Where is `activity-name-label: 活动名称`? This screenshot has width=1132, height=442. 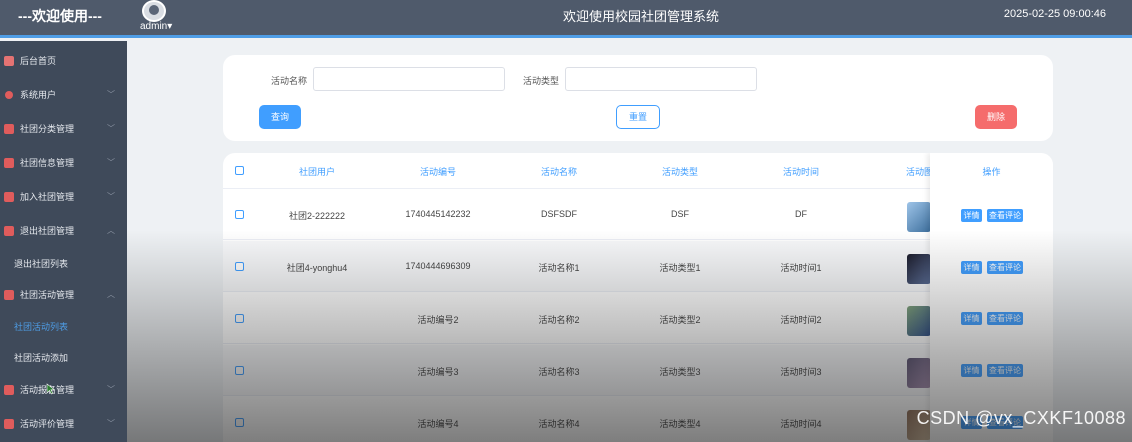
activity-name-label: 活动名称 is located at coordinates (289, 81).